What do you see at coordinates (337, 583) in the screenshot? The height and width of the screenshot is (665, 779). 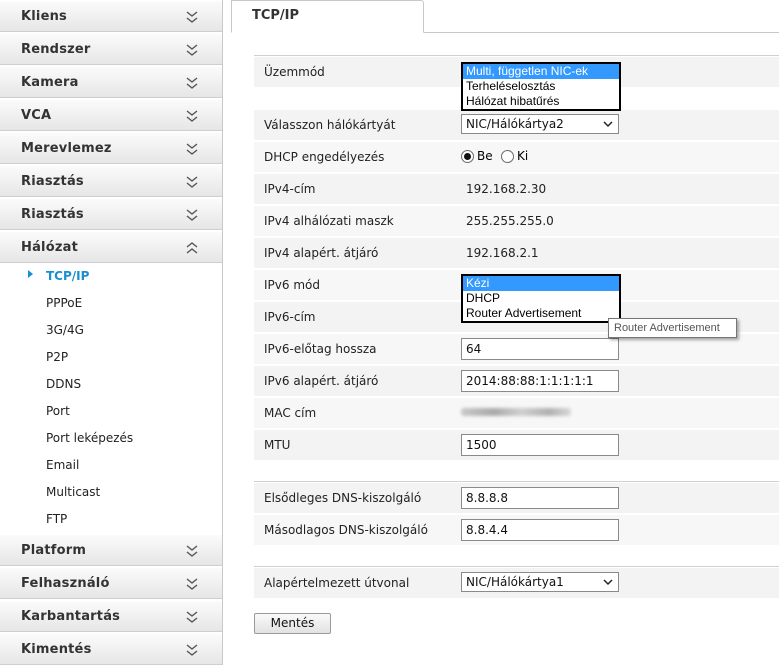 I see `route-label: Alapértelmezett útvonal` at bounding box center [337, 583].